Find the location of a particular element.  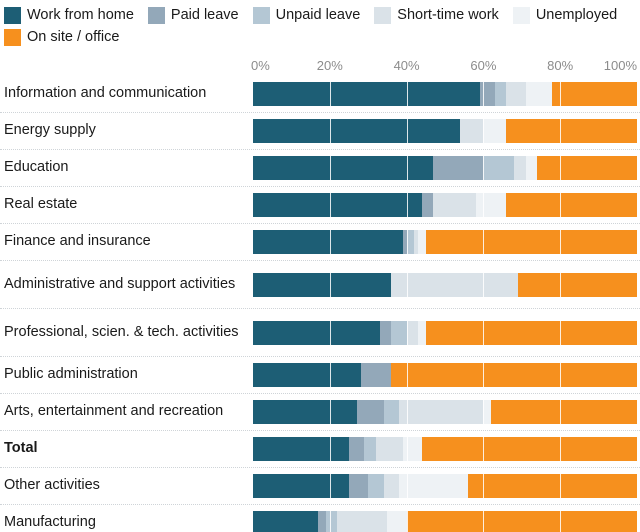

legend-item-paid-leave: Paid leave is located at coordinates (193, 15).